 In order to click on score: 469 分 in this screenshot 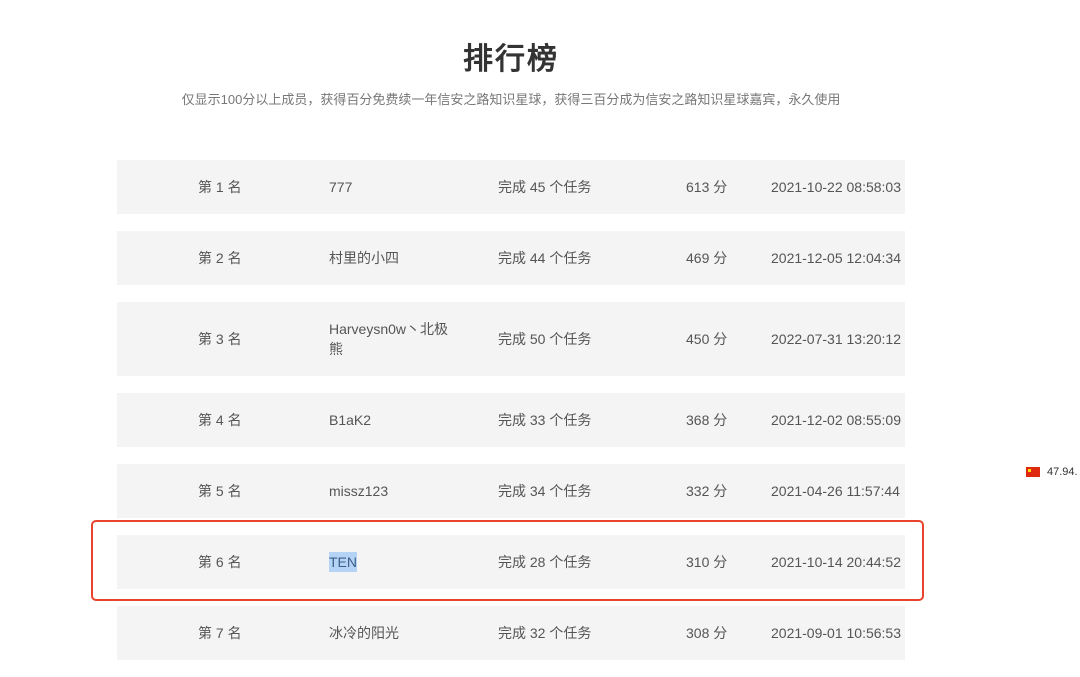, I will do `click(707, 258)`.